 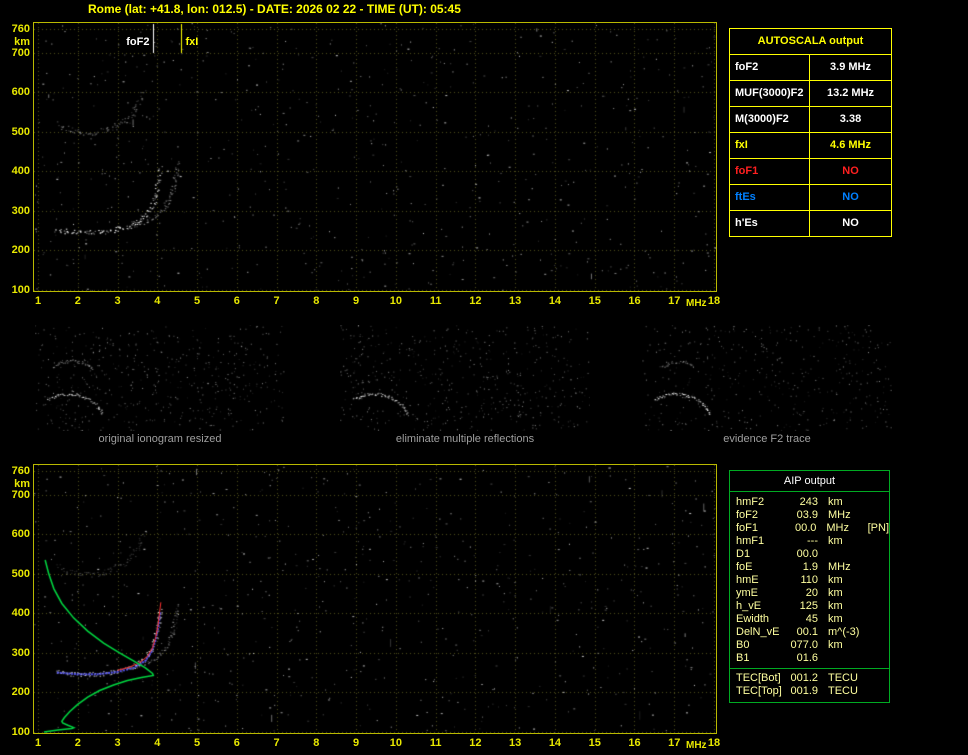 What do you see at coordinates (878, 528) in the screenshot?
I see `aip-parameter-extra: [PN]` at bounding box center [878, 528].